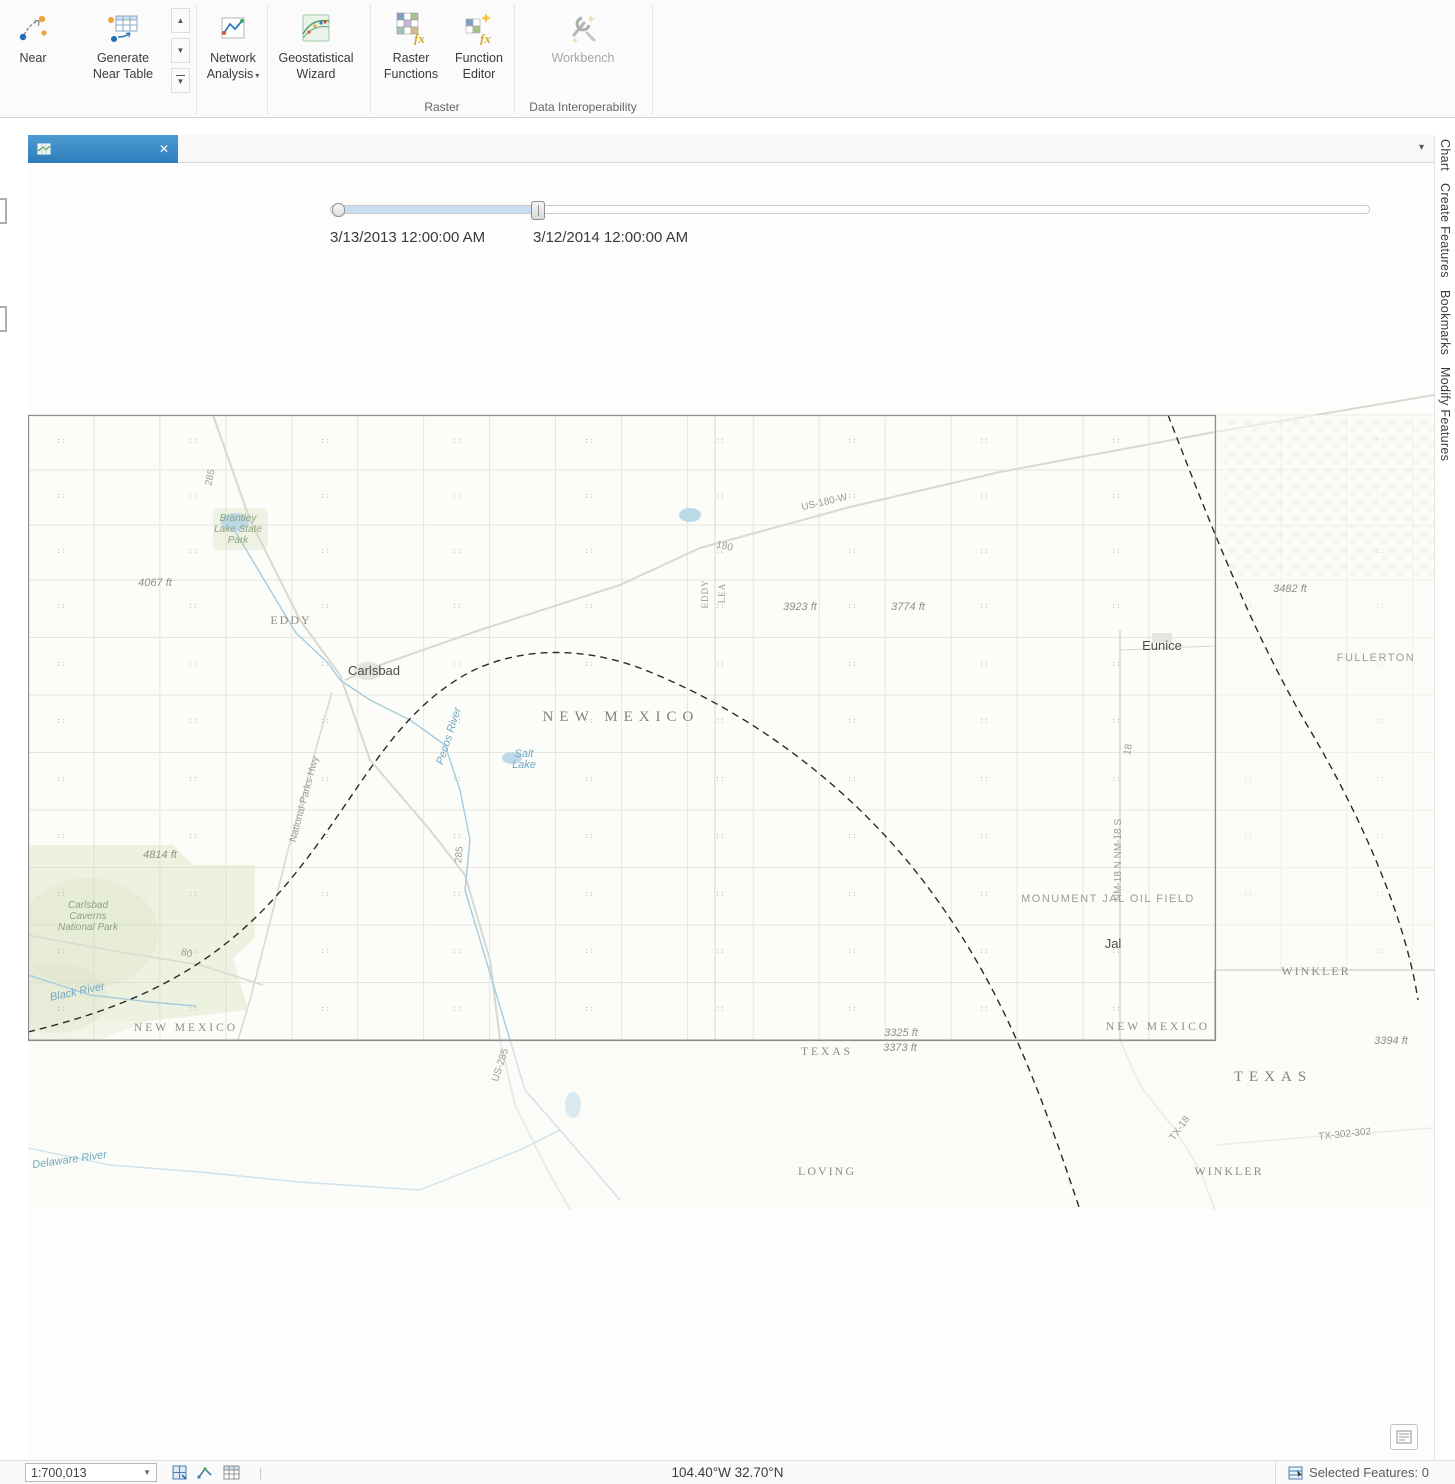  Describe the element at coordinates (180, 80) in the screenshot. I see `ribbon-collapse-button: ▼` at that location.